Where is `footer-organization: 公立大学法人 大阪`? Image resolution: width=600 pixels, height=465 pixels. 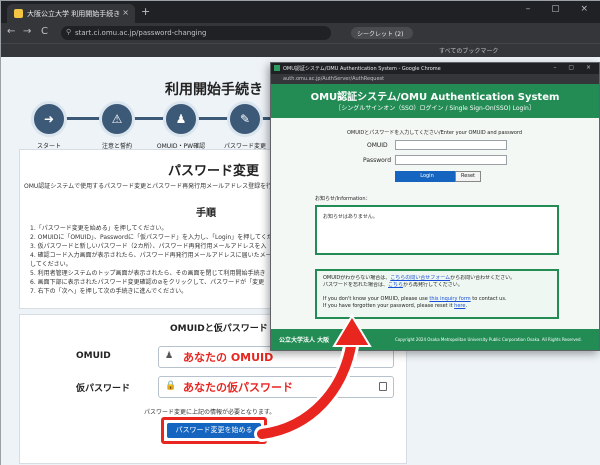
footer-organization: 公立大学法人 大阪 is located at coordinates (304, 340).